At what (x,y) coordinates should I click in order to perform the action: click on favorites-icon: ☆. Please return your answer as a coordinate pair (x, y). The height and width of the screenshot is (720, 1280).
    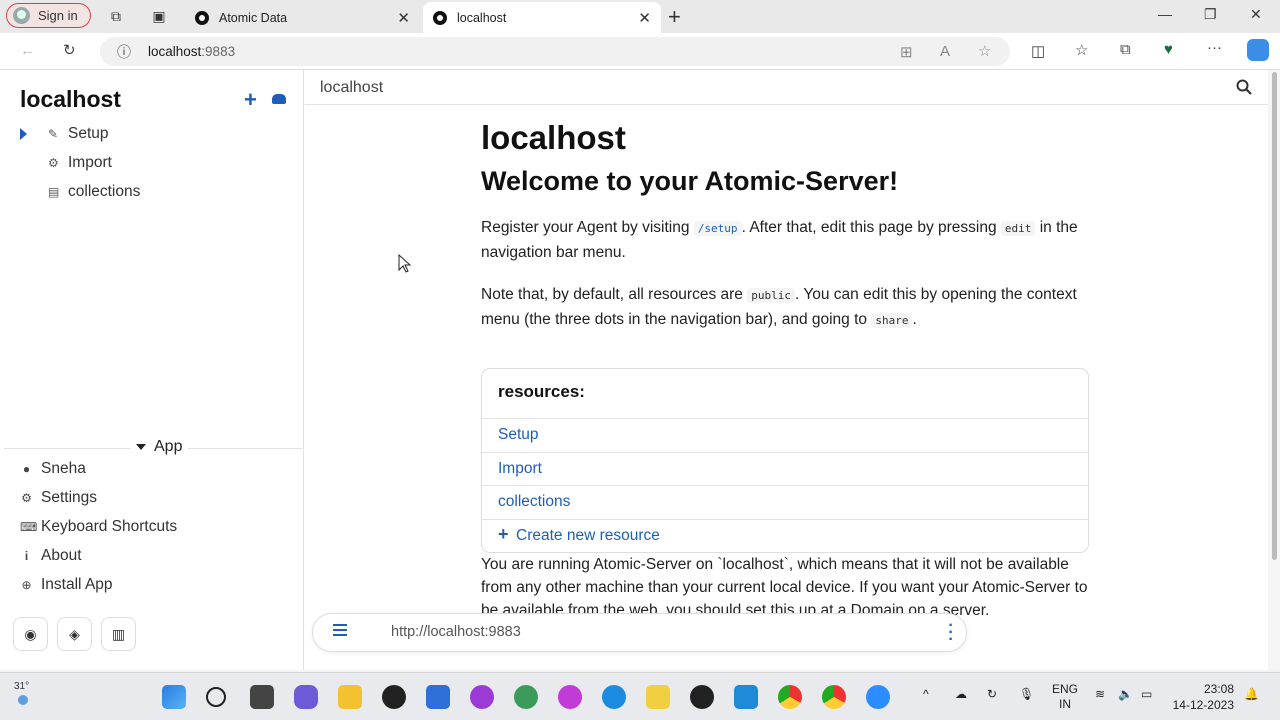
    Looking at the image, I should click on (1081, 50).